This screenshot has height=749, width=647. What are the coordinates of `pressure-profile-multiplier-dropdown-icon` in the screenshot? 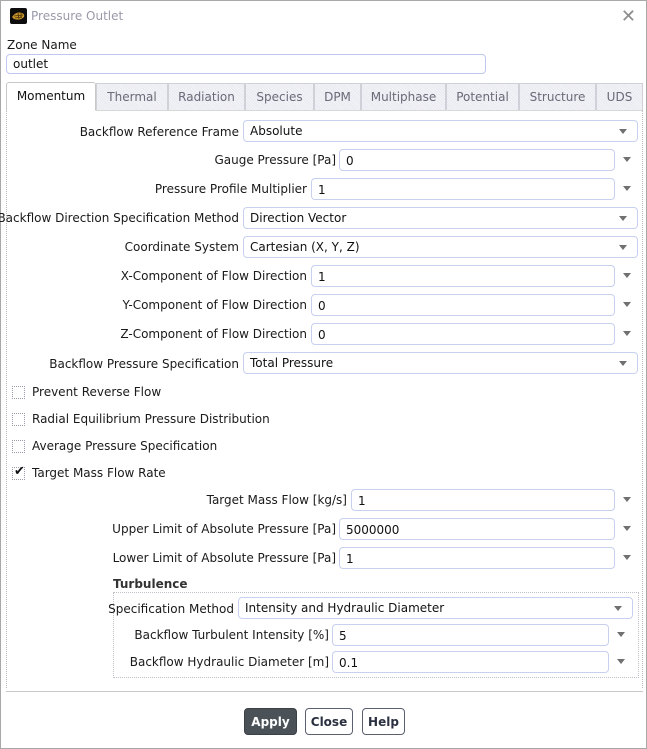 It's located at (627, 188).